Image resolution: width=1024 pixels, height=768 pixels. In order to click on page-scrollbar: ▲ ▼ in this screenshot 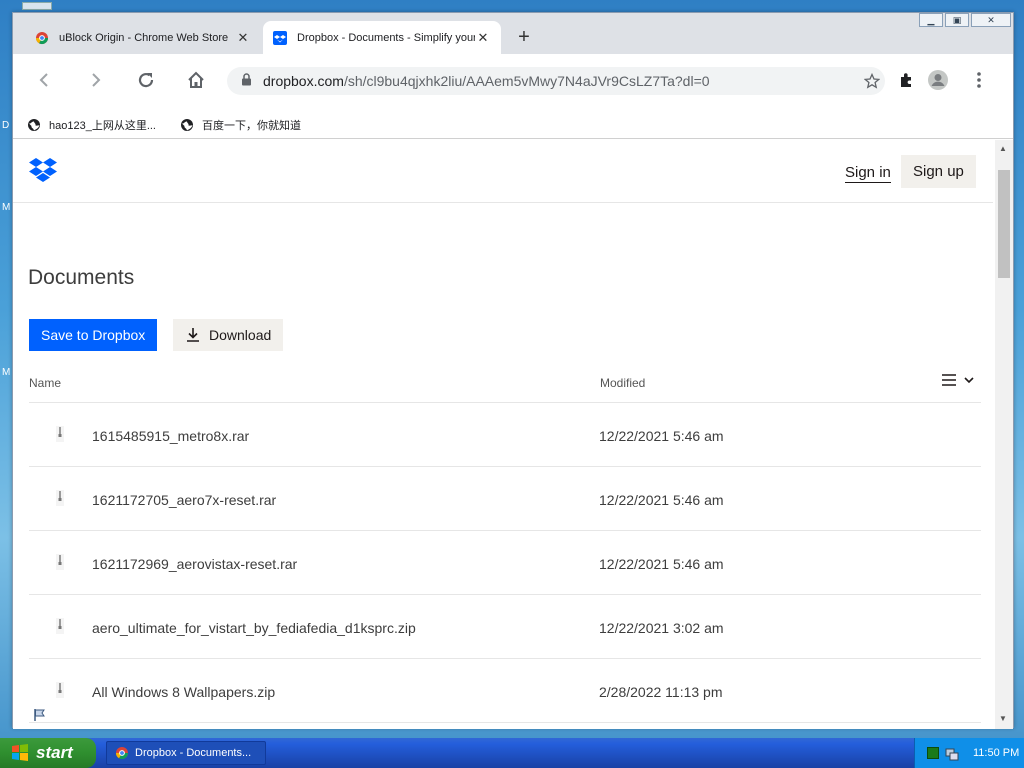, I will do `click(1004, 434)`.